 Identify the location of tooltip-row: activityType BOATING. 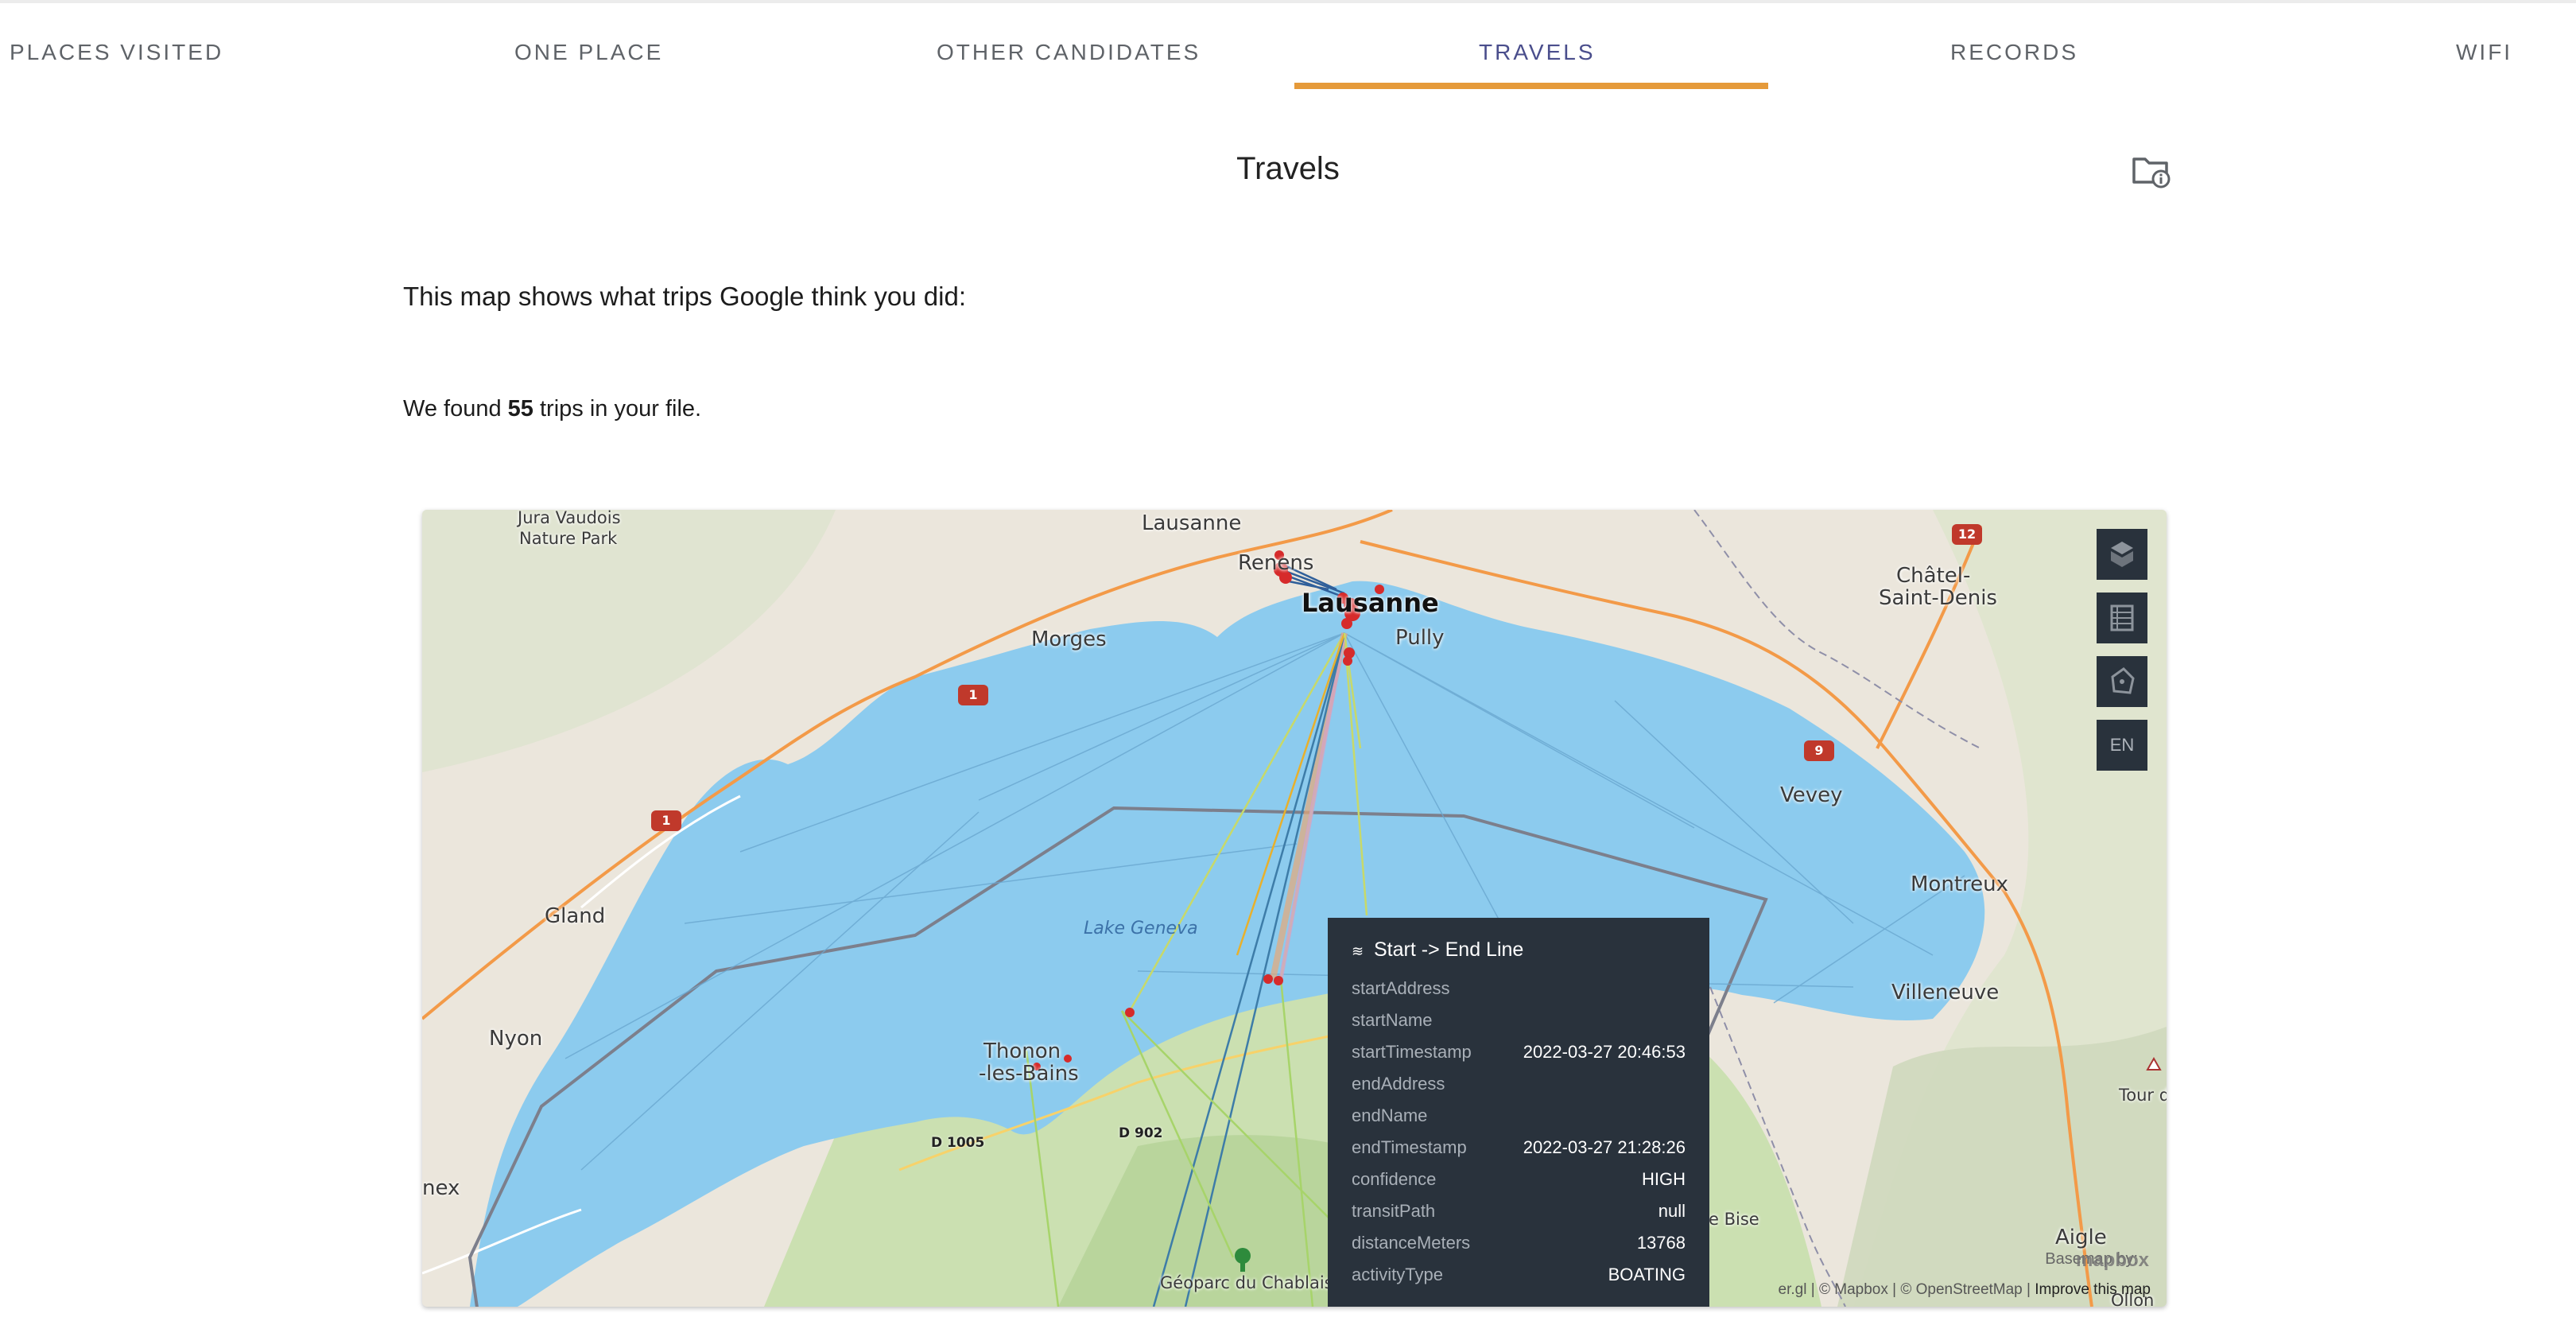
(1519, 1275).